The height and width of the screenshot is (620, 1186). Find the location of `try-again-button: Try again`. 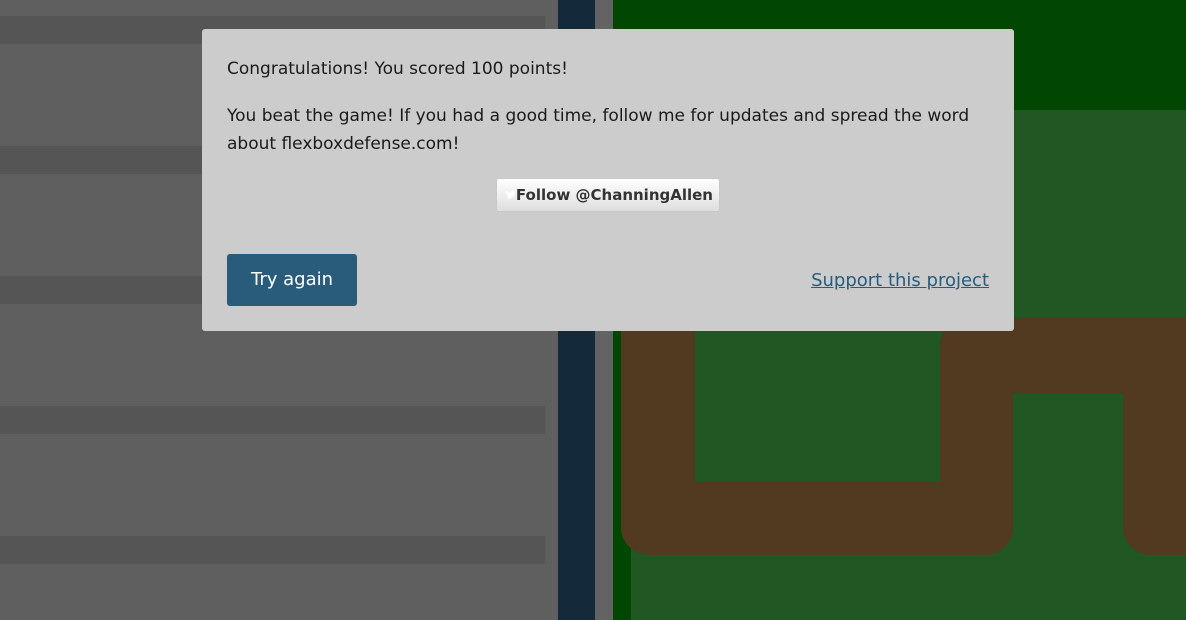

try-again-button: Try again is located at coordinates (292, 280).